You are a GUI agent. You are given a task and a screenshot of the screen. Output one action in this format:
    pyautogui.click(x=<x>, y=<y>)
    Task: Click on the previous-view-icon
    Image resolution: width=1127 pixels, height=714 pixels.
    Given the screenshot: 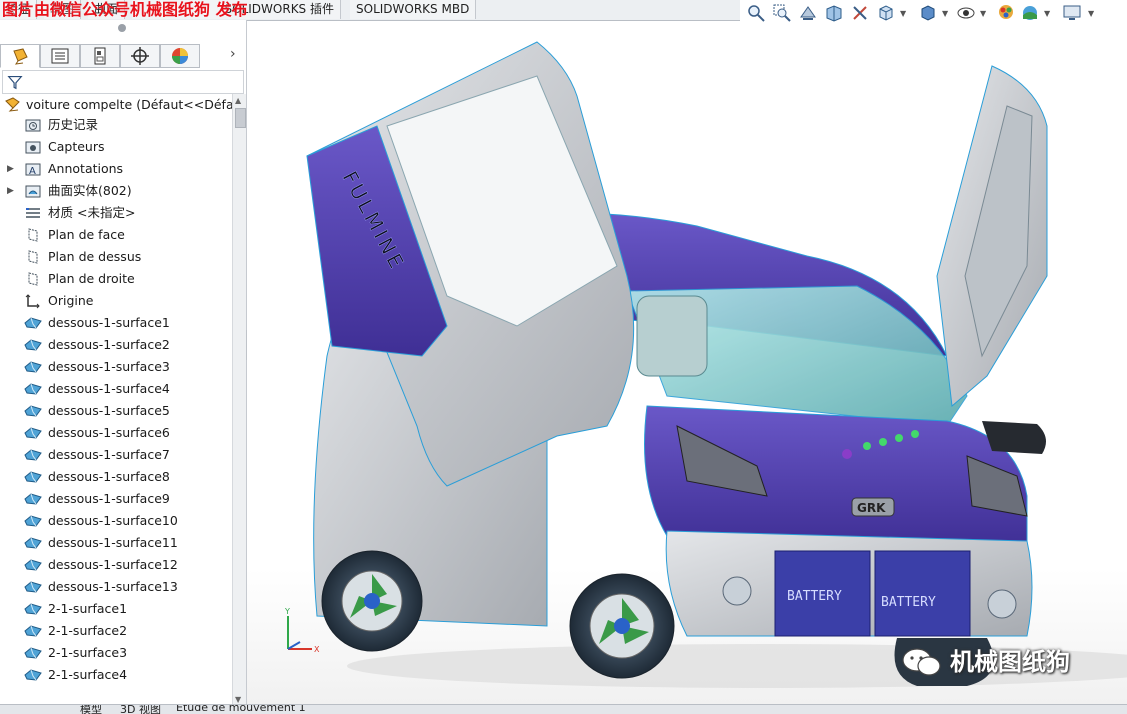 What is the action you would take?
    pyautogui.click(x=808, y=13)
    